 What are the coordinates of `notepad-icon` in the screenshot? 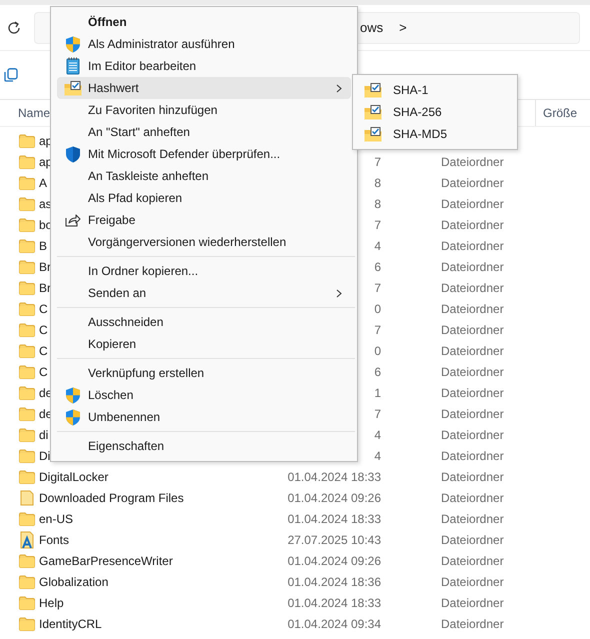 It's located at (73, 66).